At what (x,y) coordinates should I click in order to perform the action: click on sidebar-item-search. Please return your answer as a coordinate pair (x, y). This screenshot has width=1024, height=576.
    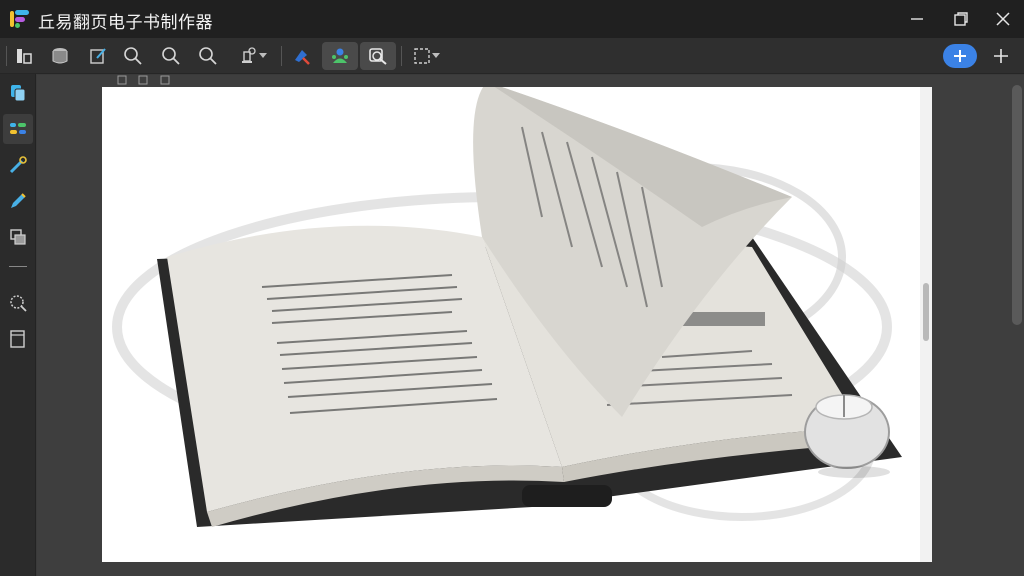
    Looking at the image, I should click on (18, 303).